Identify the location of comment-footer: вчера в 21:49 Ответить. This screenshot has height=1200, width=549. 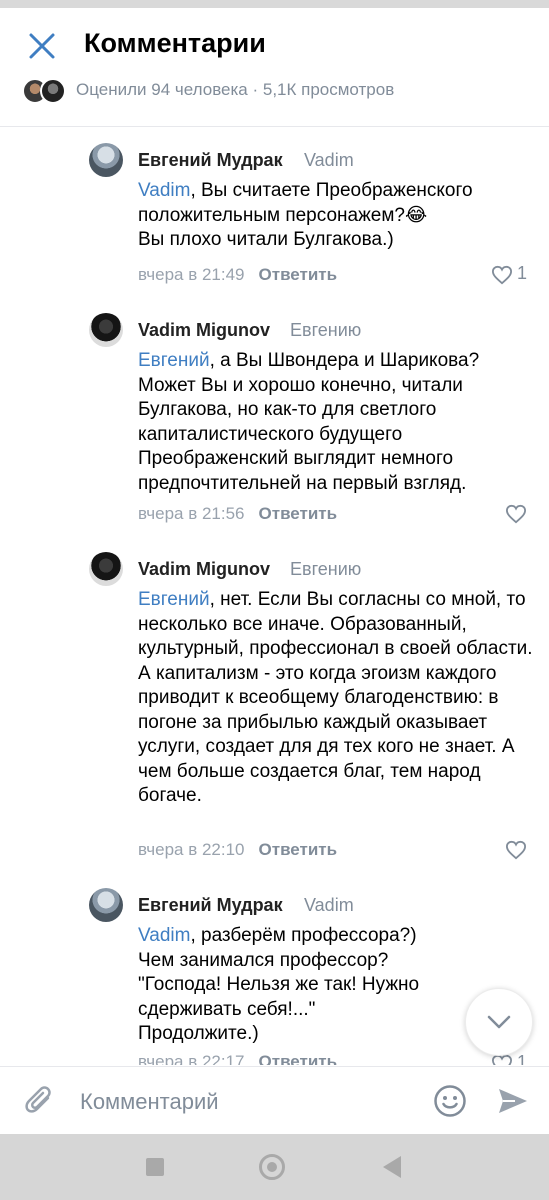
(237, 275).